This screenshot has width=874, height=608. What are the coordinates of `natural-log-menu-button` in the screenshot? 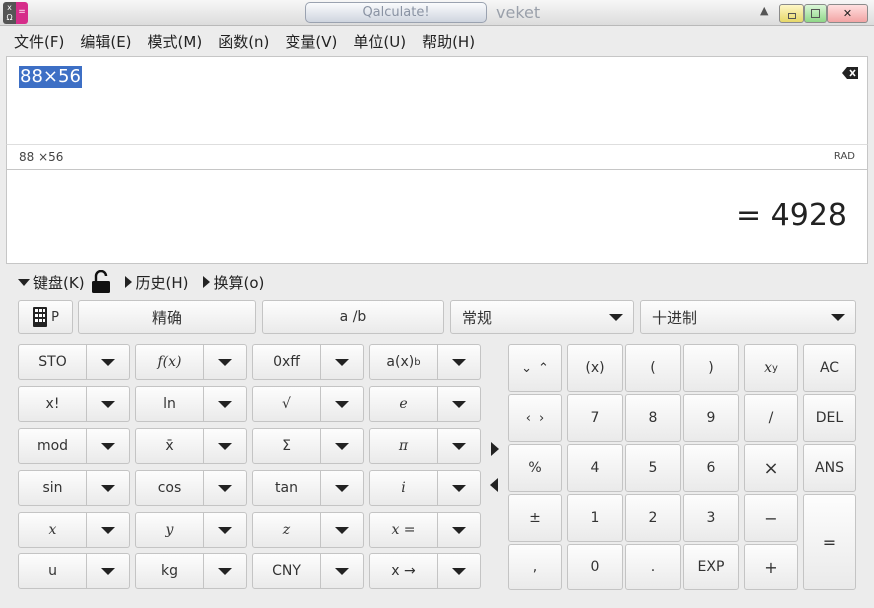 It's located at (225, 404).